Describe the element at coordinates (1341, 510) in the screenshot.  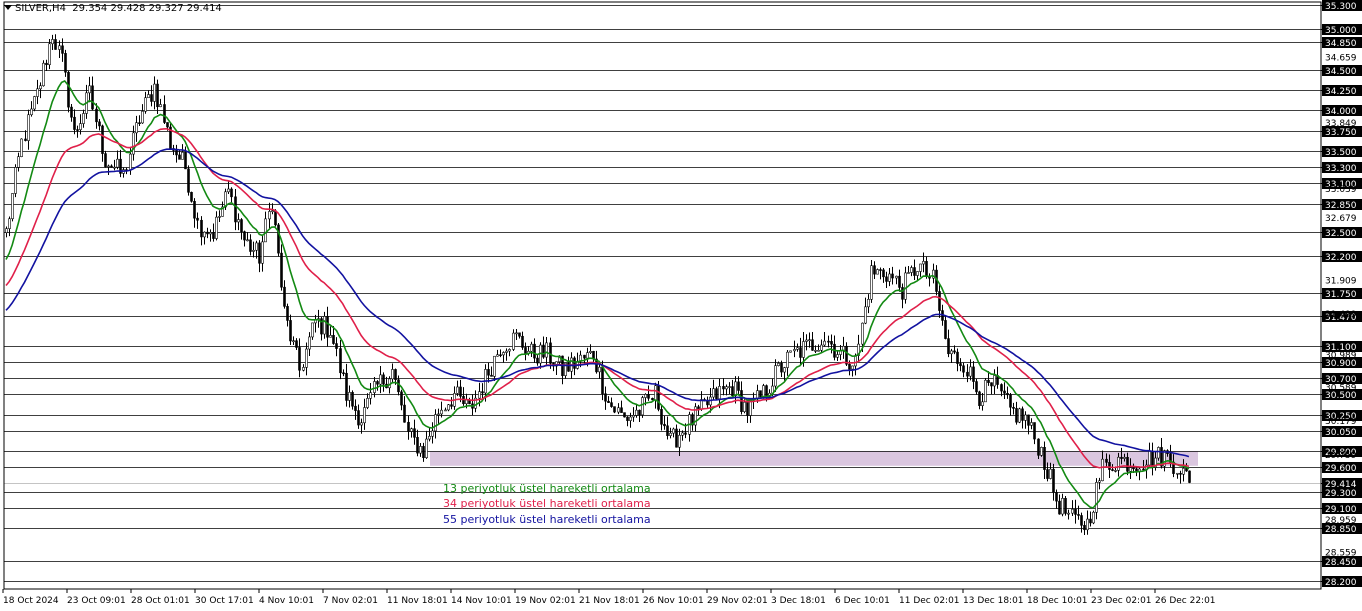
I see `price-label: 29.100` at that location.